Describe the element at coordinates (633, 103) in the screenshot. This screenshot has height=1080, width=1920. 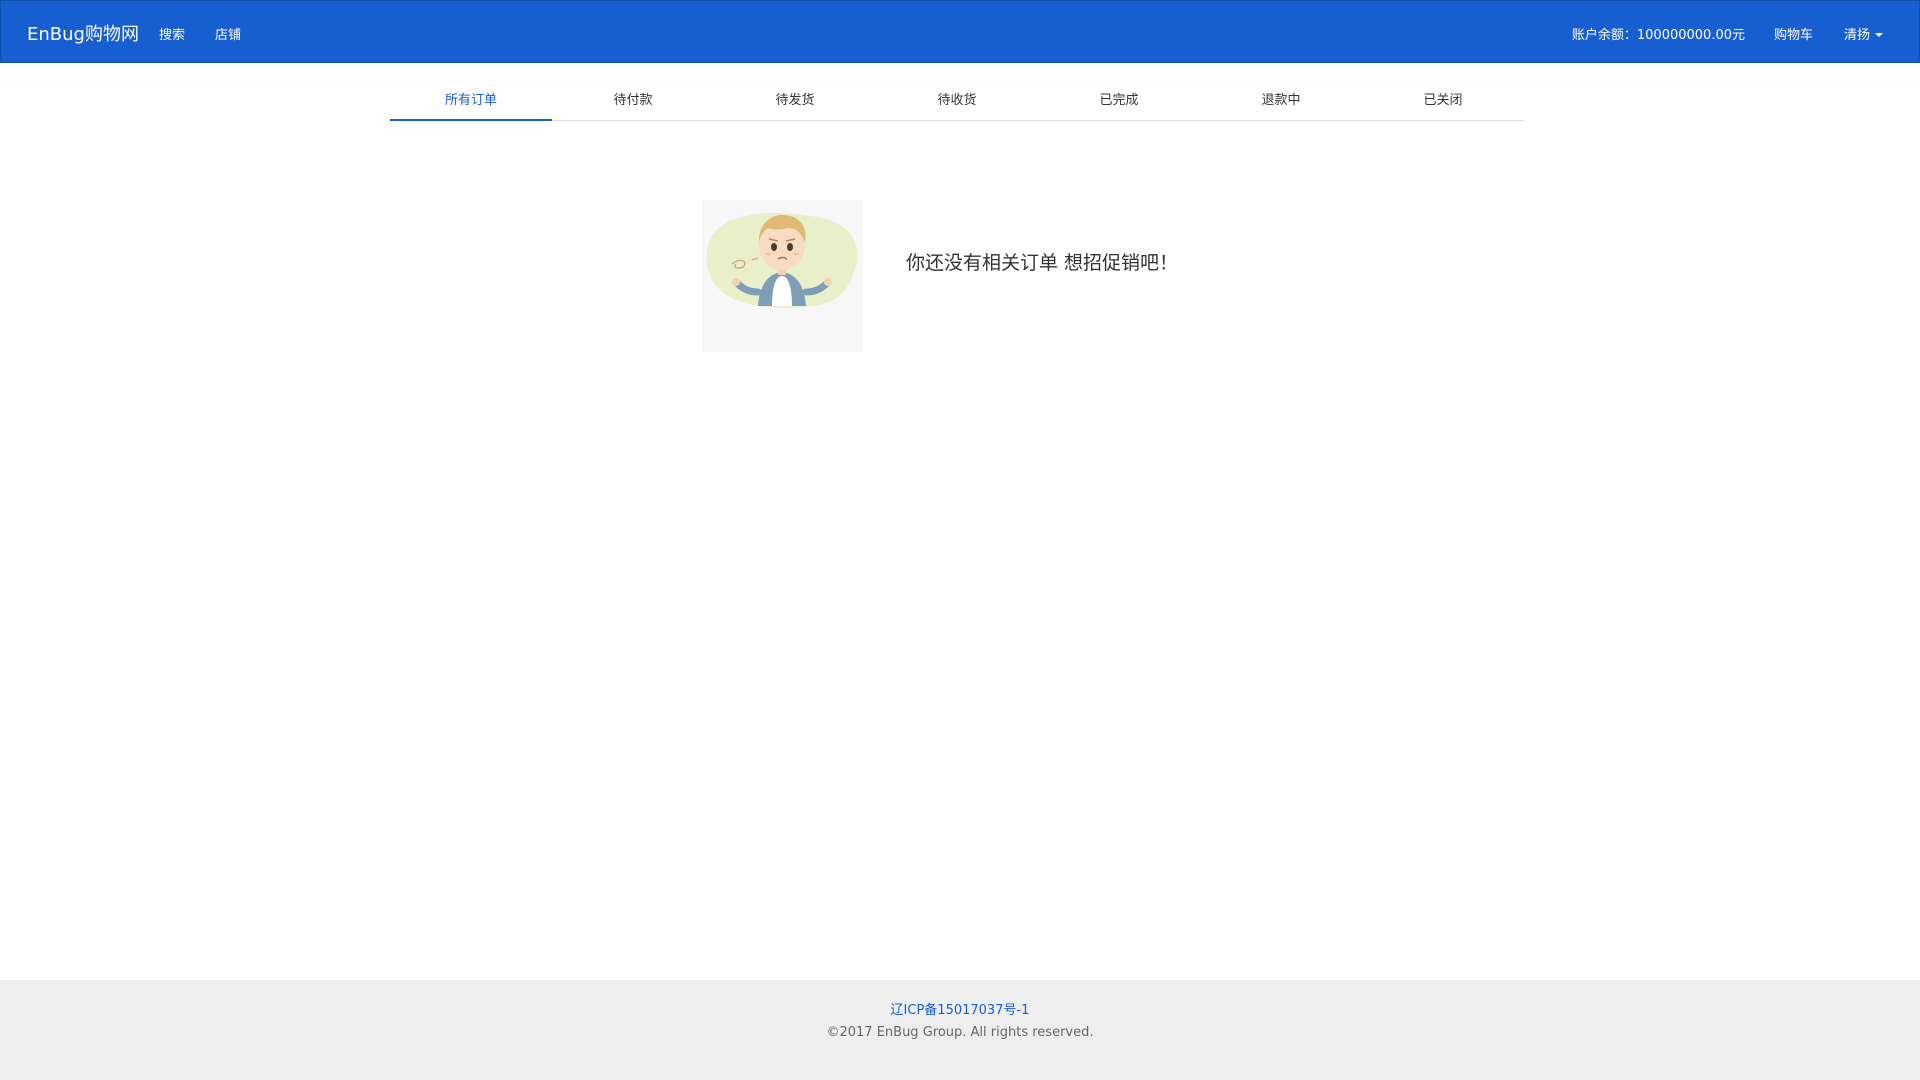
I see `tab-pending-payment: 待付款` at that location.